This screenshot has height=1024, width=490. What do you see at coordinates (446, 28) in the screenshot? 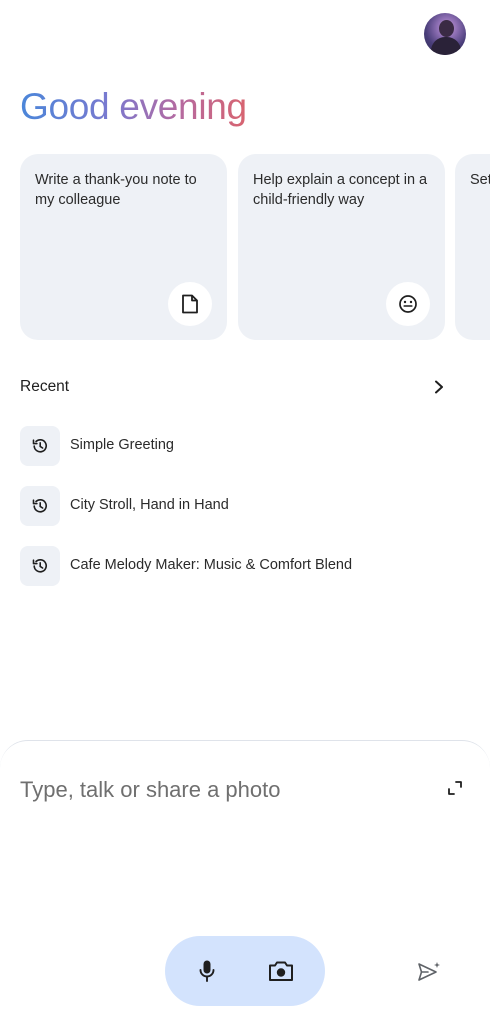
I see `avatar-head-shape` at bounding box center [446, 28].